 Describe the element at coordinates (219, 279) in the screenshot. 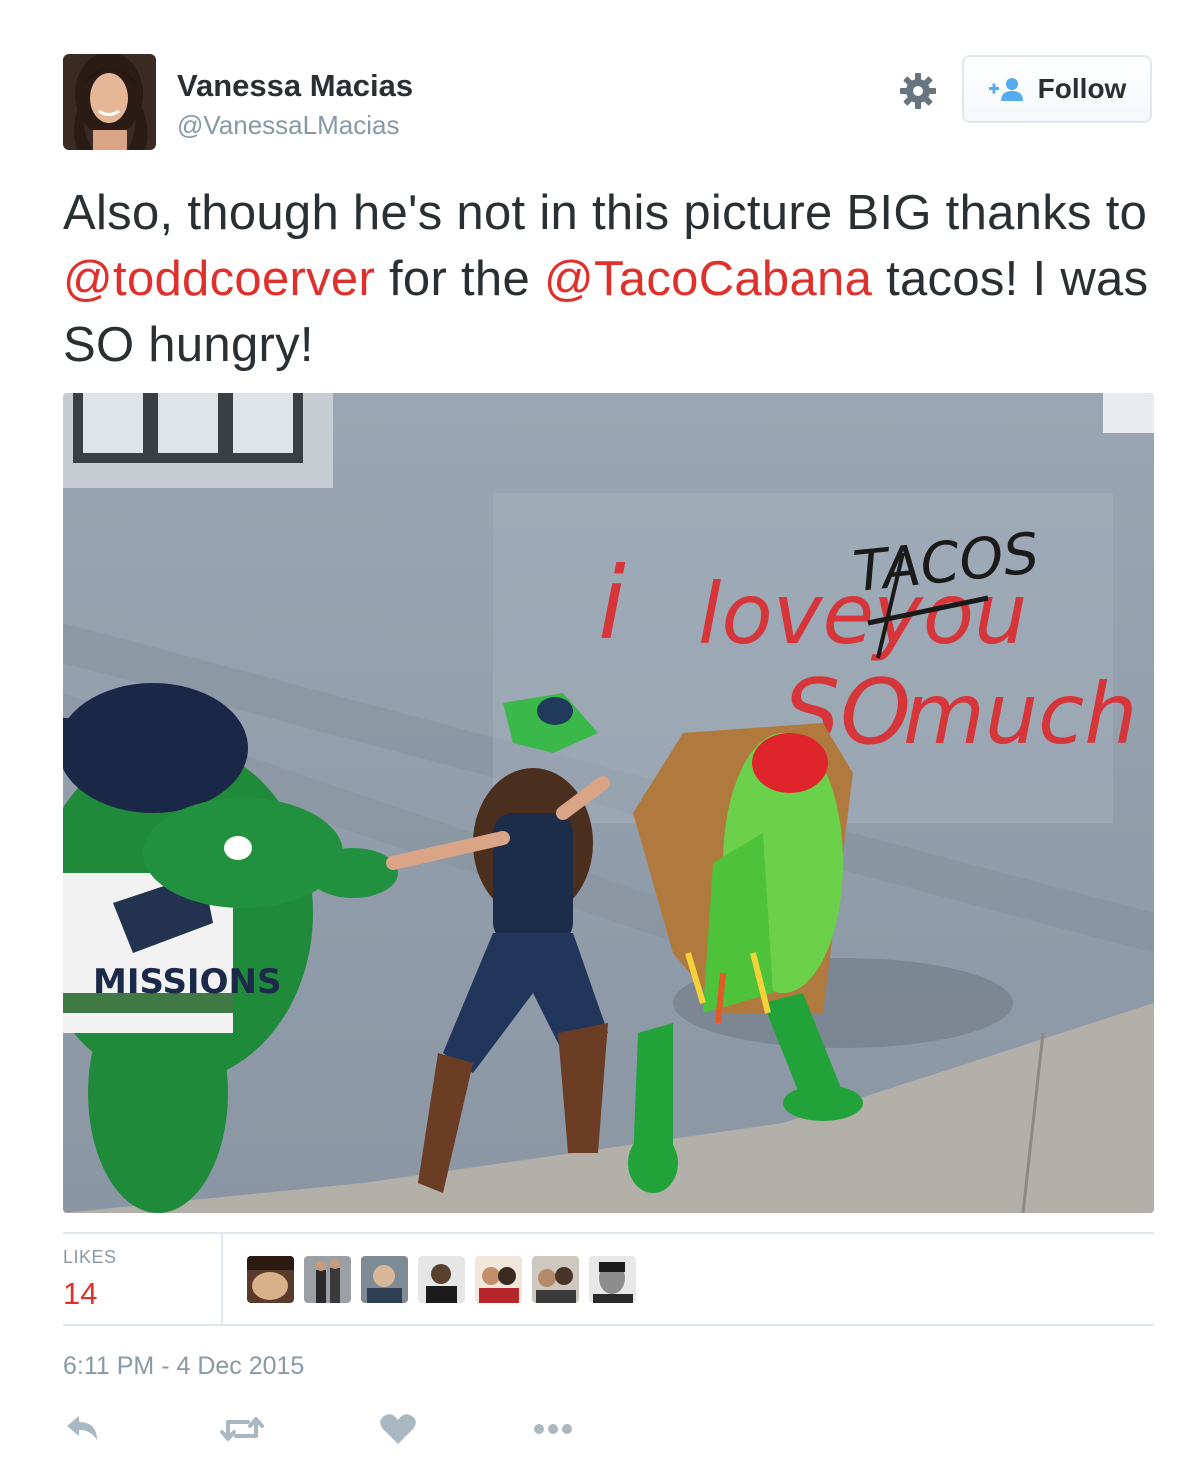

I see `mention-link: @toddcoerver` at that location.